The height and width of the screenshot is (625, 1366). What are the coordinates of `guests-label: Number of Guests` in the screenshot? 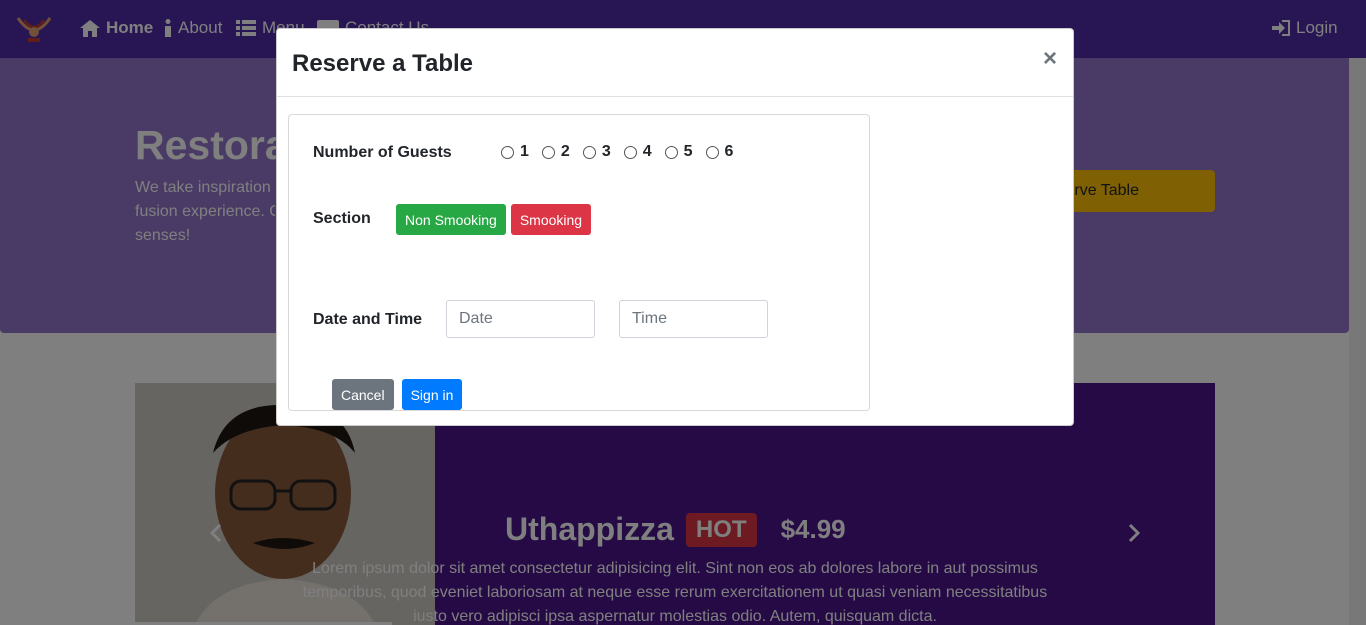 It's located at (382, 152).